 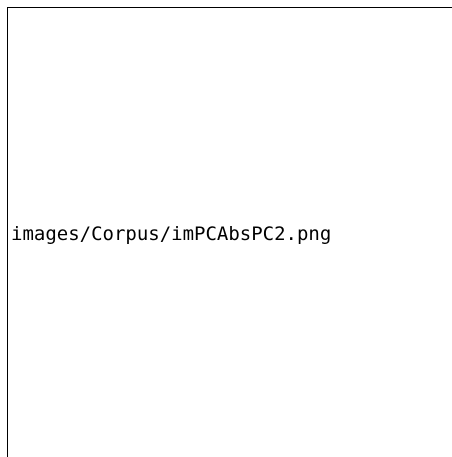 I want to click on frame-left-border, so click(x=7, y=232).